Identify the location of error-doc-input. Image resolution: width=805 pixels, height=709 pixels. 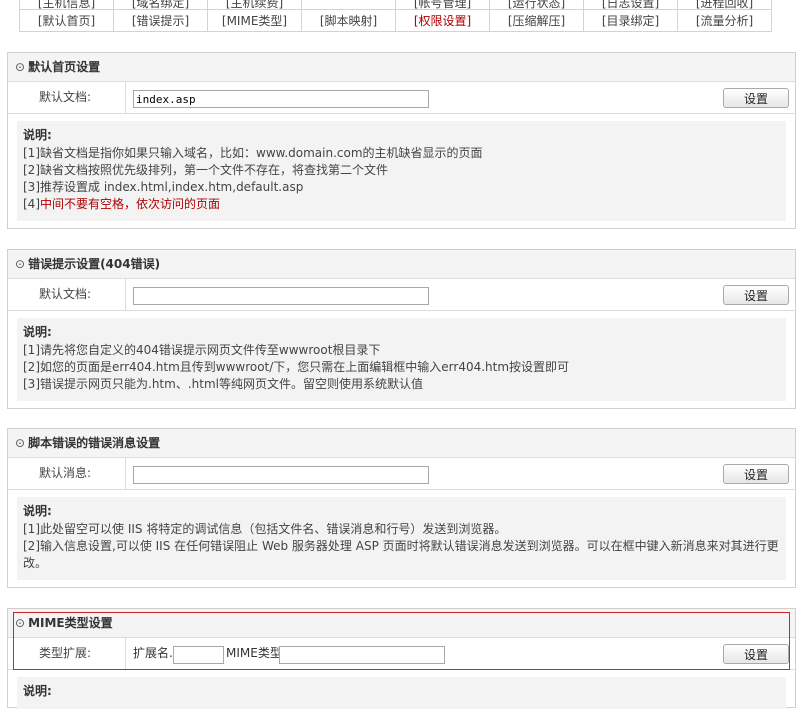
(281, 296).